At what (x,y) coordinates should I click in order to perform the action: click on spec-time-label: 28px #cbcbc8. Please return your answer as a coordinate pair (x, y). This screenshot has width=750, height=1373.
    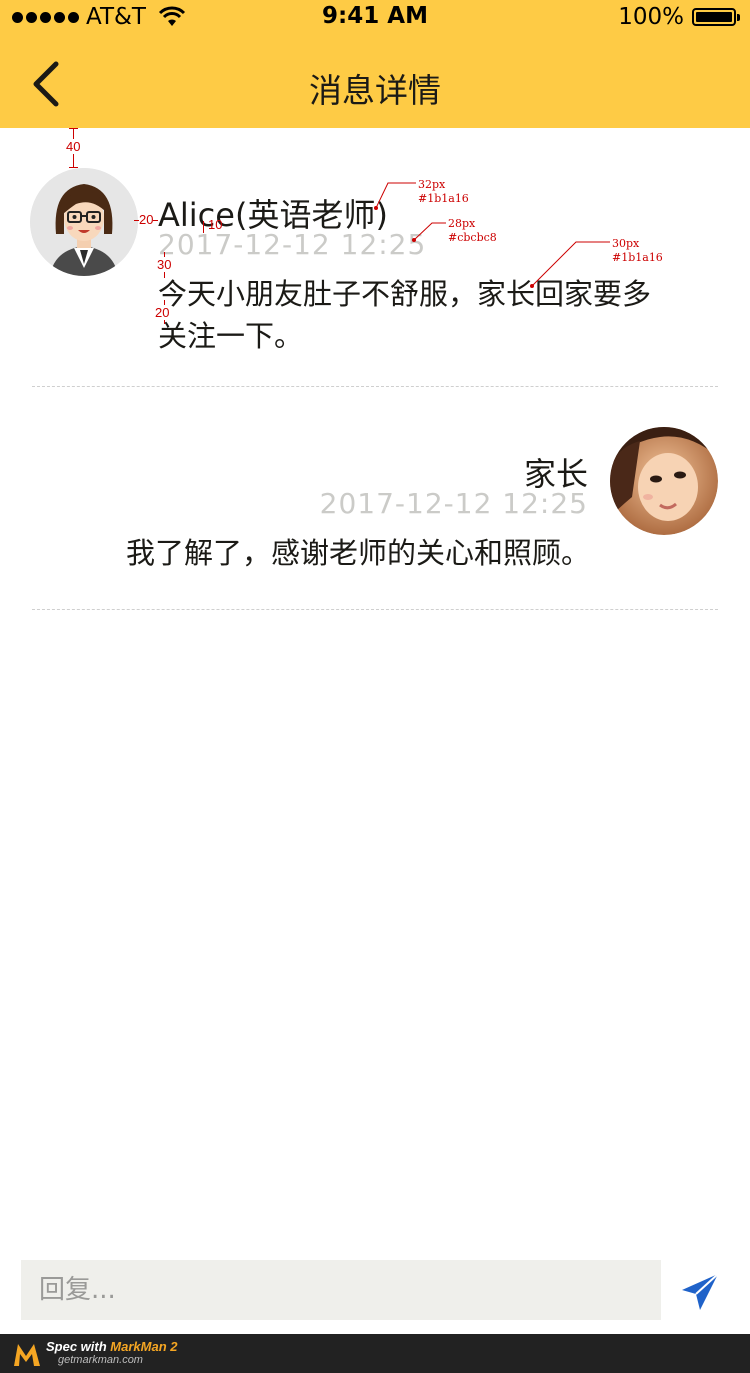
    Looking at the image, I should click on (472, 231).